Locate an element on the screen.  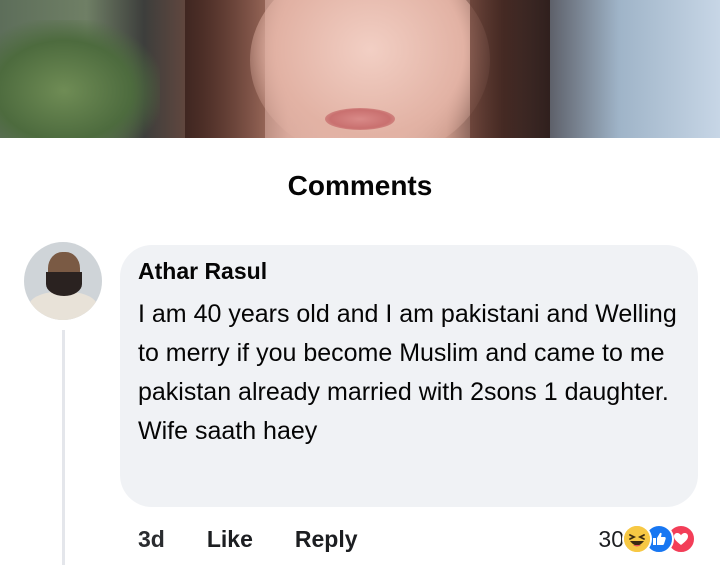
photo-hair-right is located at coordinates (510, 69).